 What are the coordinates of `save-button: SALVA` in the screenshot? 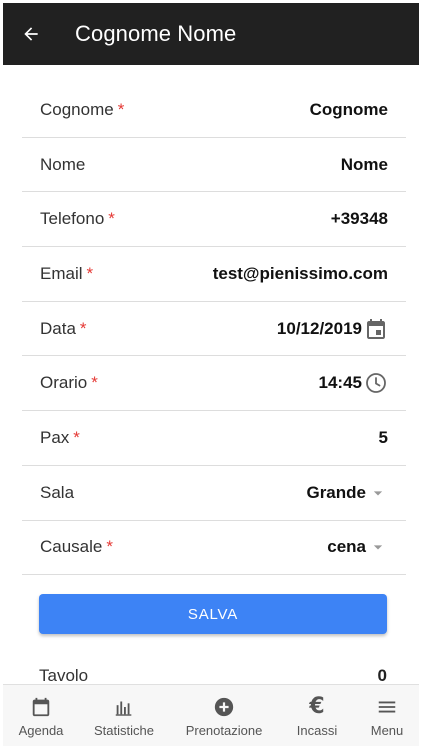 It's located at (213, 614).